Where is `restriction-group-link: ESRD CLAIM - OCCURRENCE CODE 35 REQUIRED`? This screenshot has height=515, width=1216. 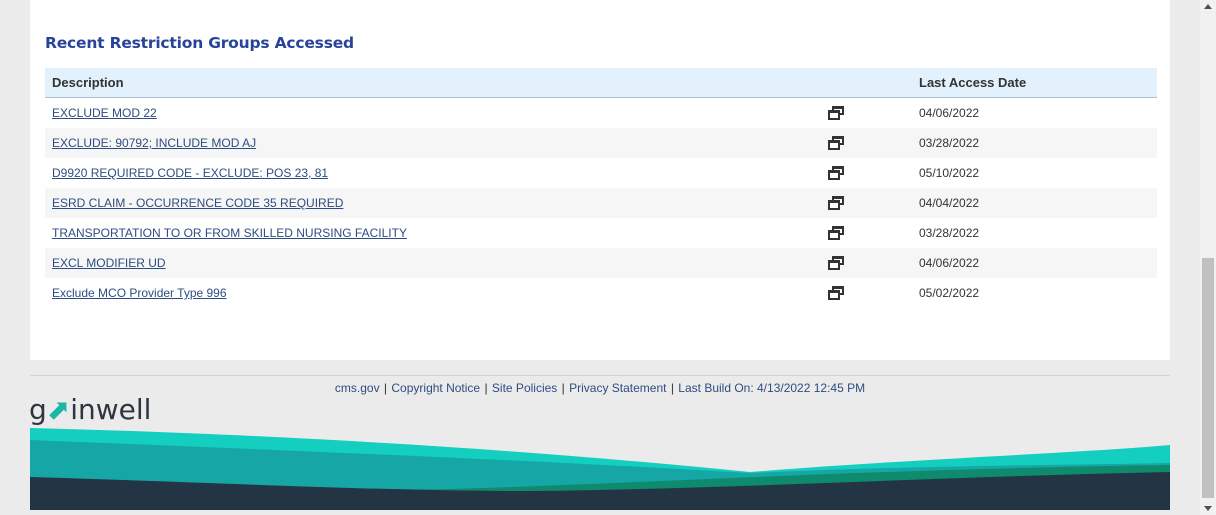
restriction-group-link: ESRD CLAIM - OCCURRENCE CODE 35 REQUIRED is located at coordinates (197, 203).